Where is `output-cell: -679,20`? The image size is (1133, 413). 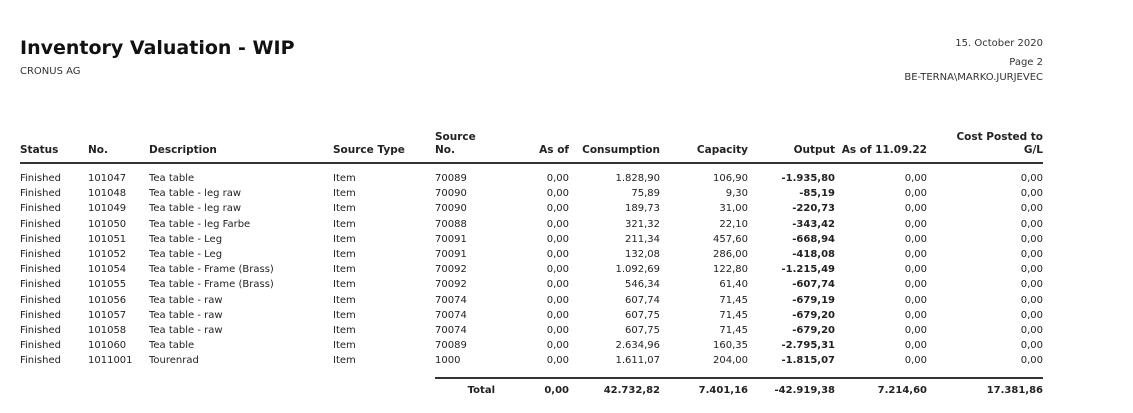
output-cell: -679,20 is located at coordinates (813, 315).